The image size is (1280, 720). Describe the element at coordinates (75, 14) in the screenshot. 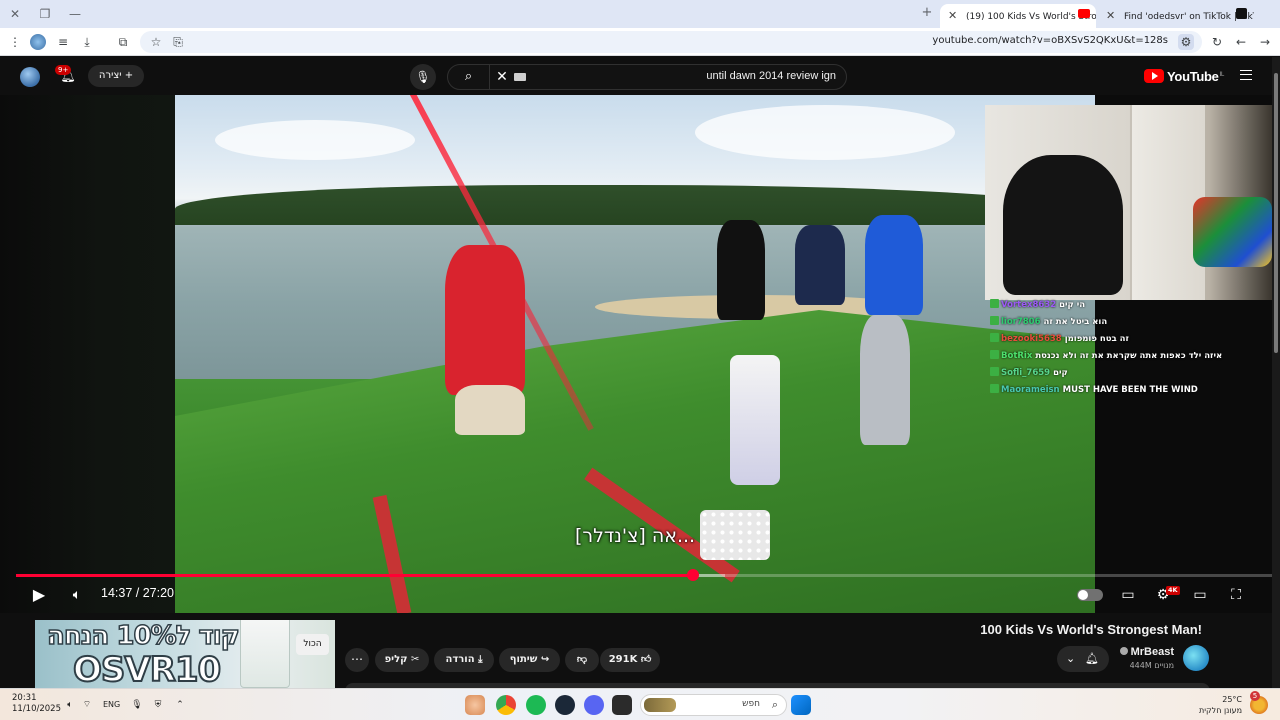

I see `window-minimize-icon: —` at that location.